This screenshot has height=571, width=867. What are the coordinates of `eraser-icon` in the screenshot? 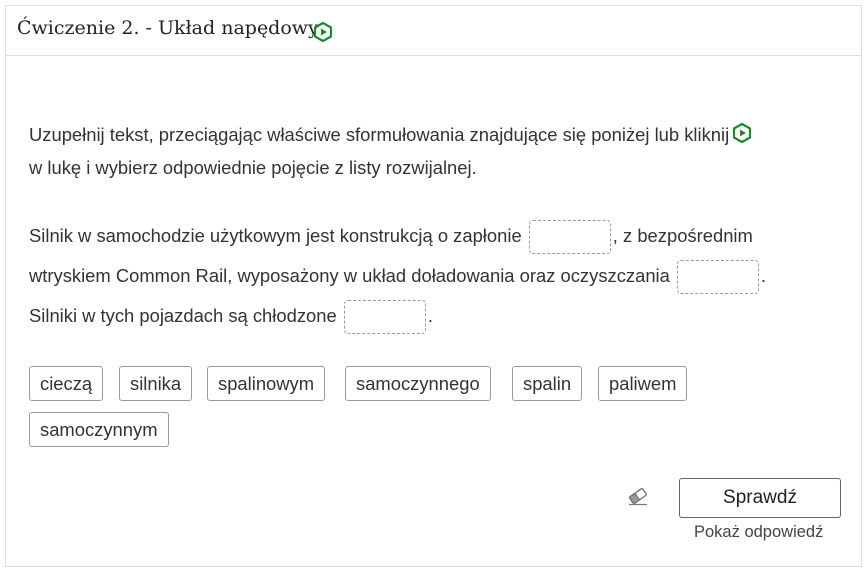 It's located at (638, 496).